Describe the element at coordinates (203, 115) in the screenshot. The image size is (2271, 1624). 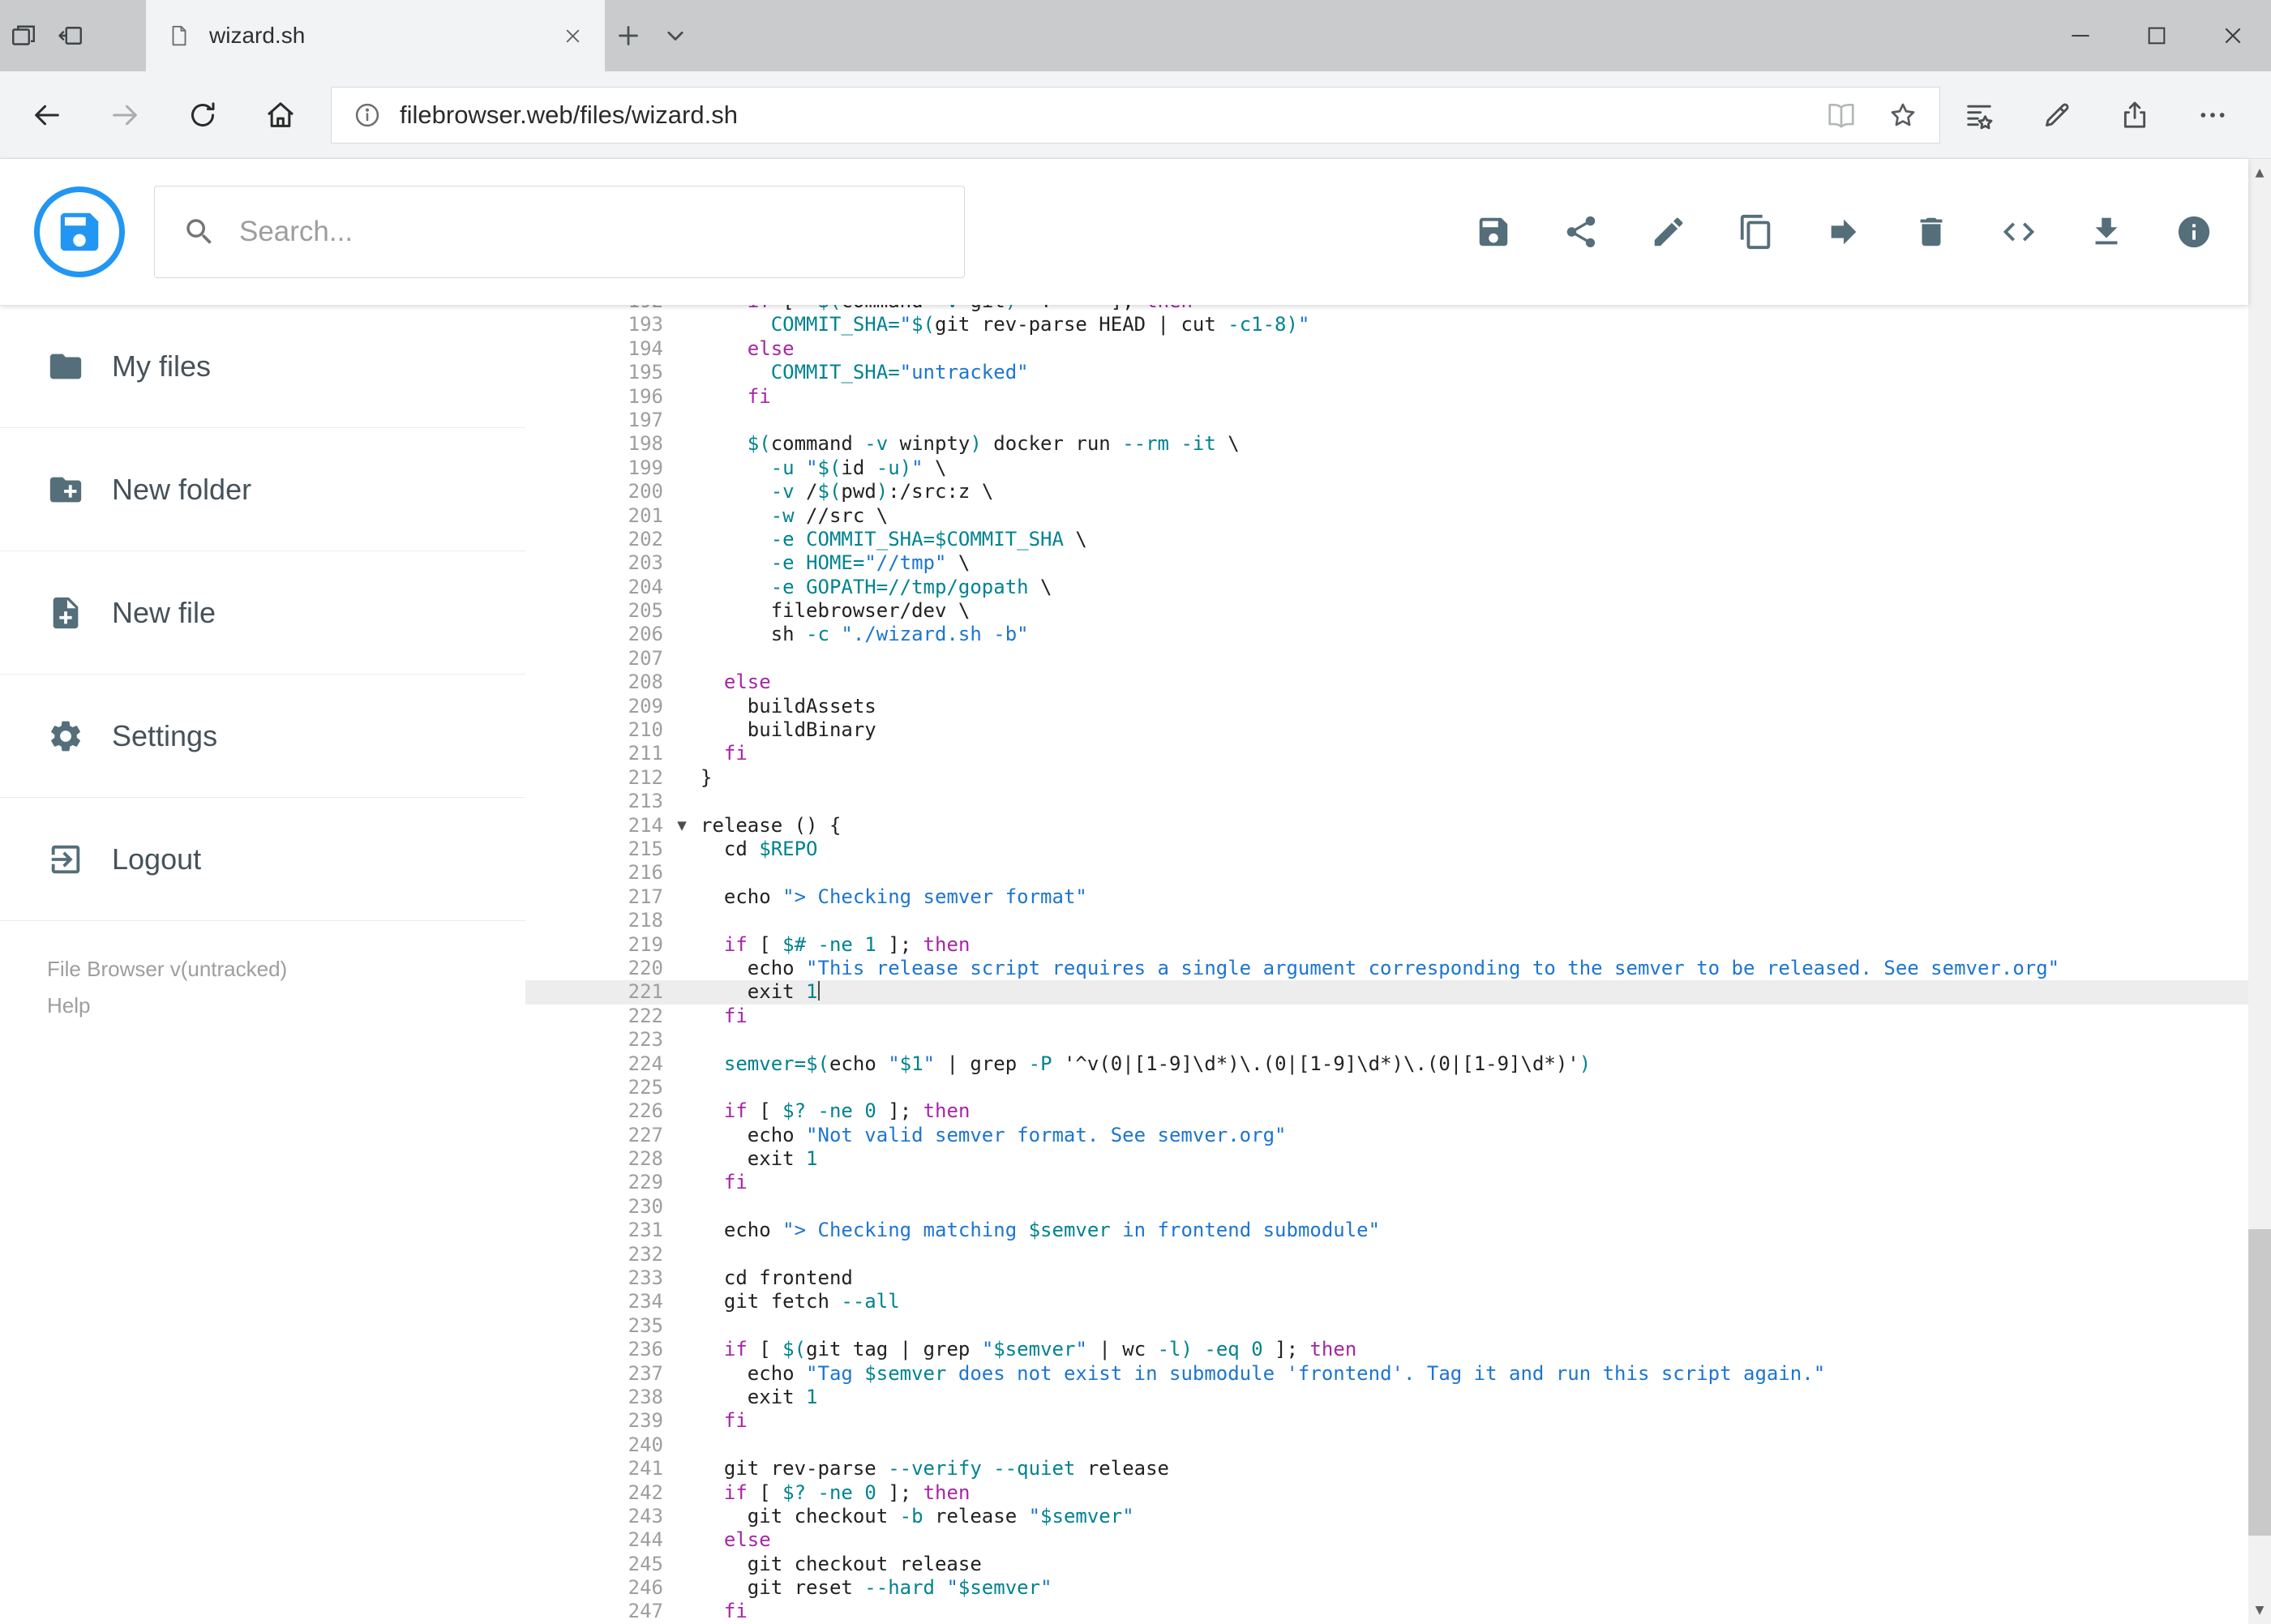
I see `refresh-button` at that location.